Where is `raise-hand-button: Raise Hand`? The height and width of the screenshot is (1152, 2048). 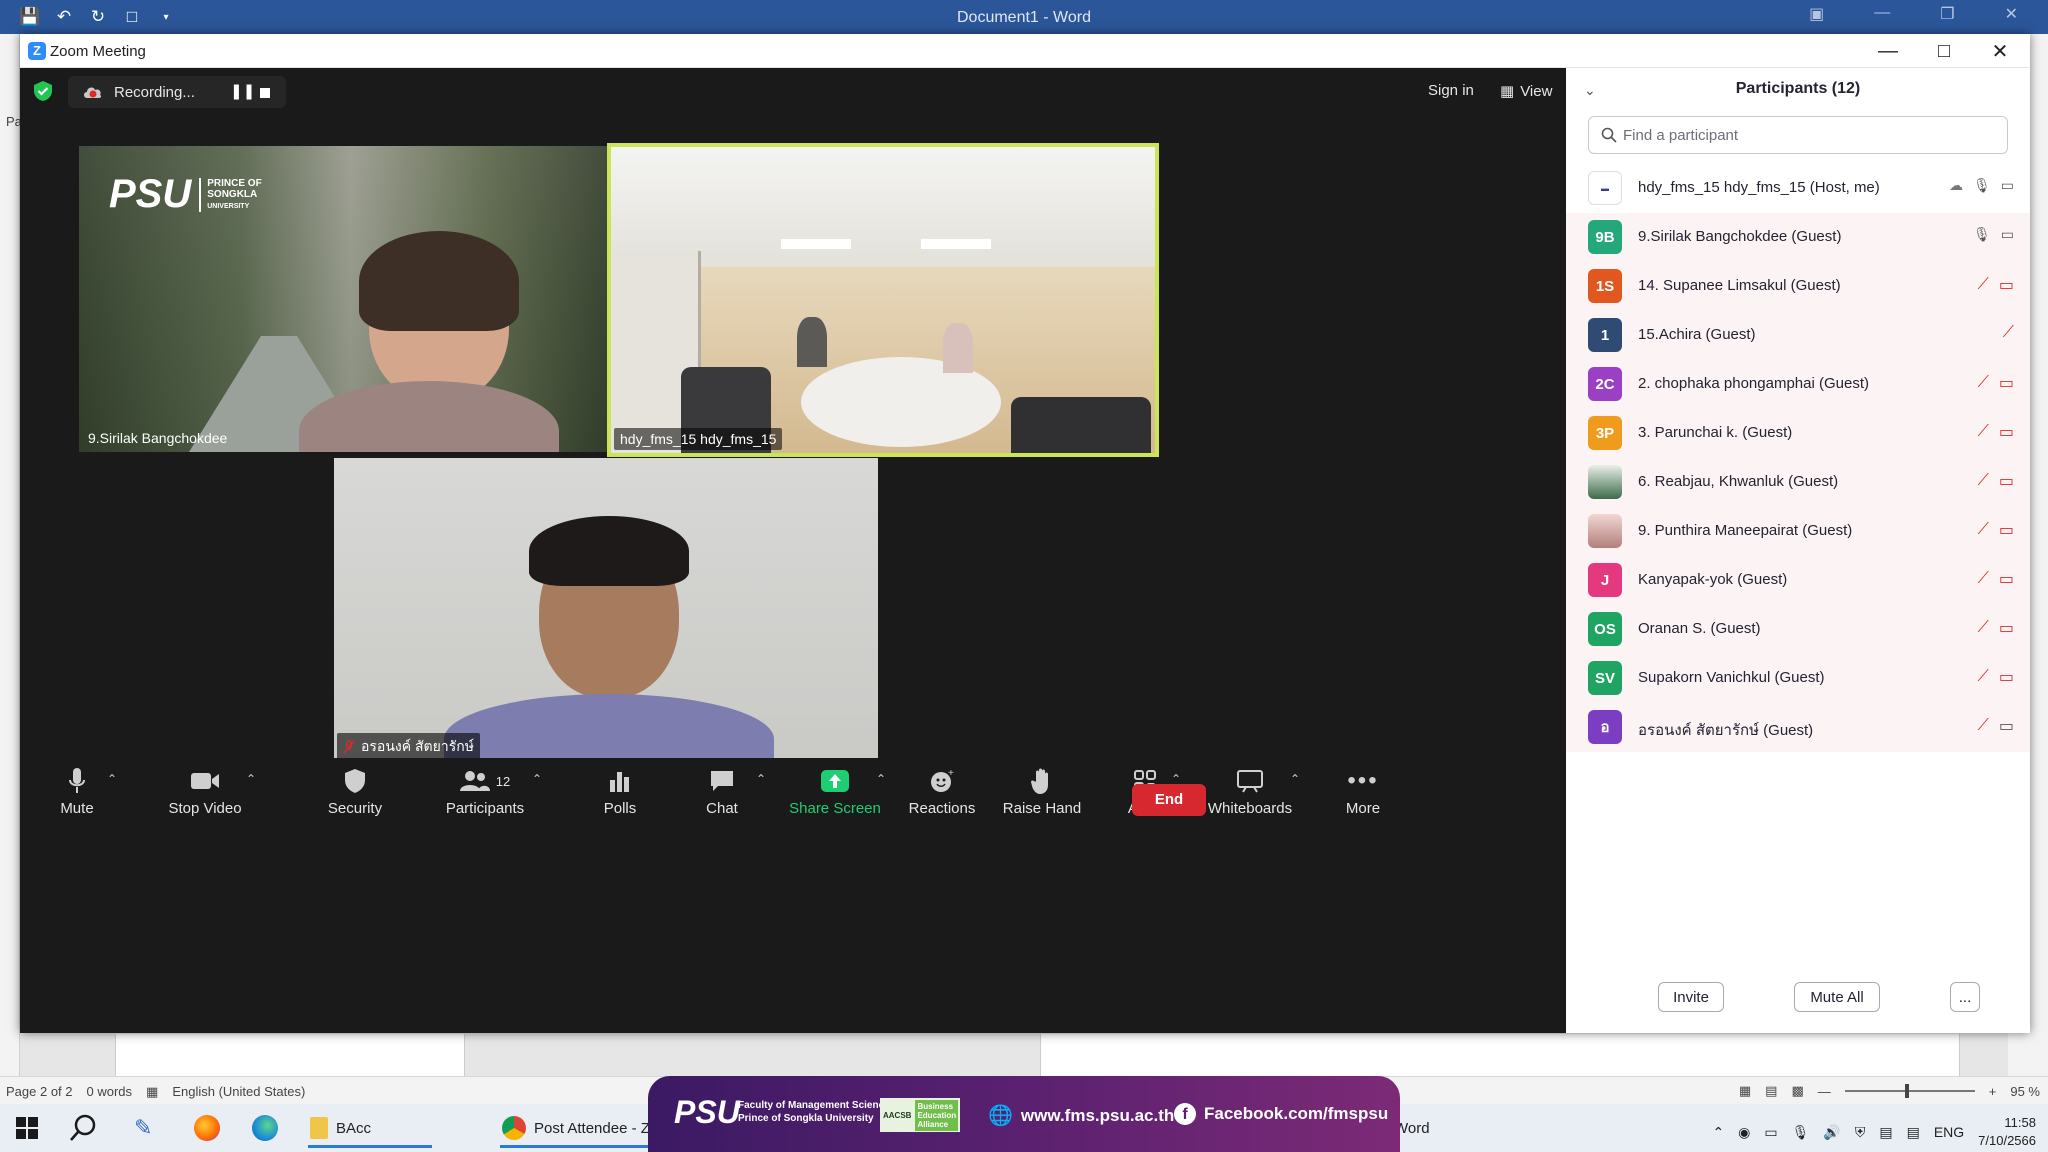
raise-hand-button: Raise Hand is located at coordinates (1042, 791).